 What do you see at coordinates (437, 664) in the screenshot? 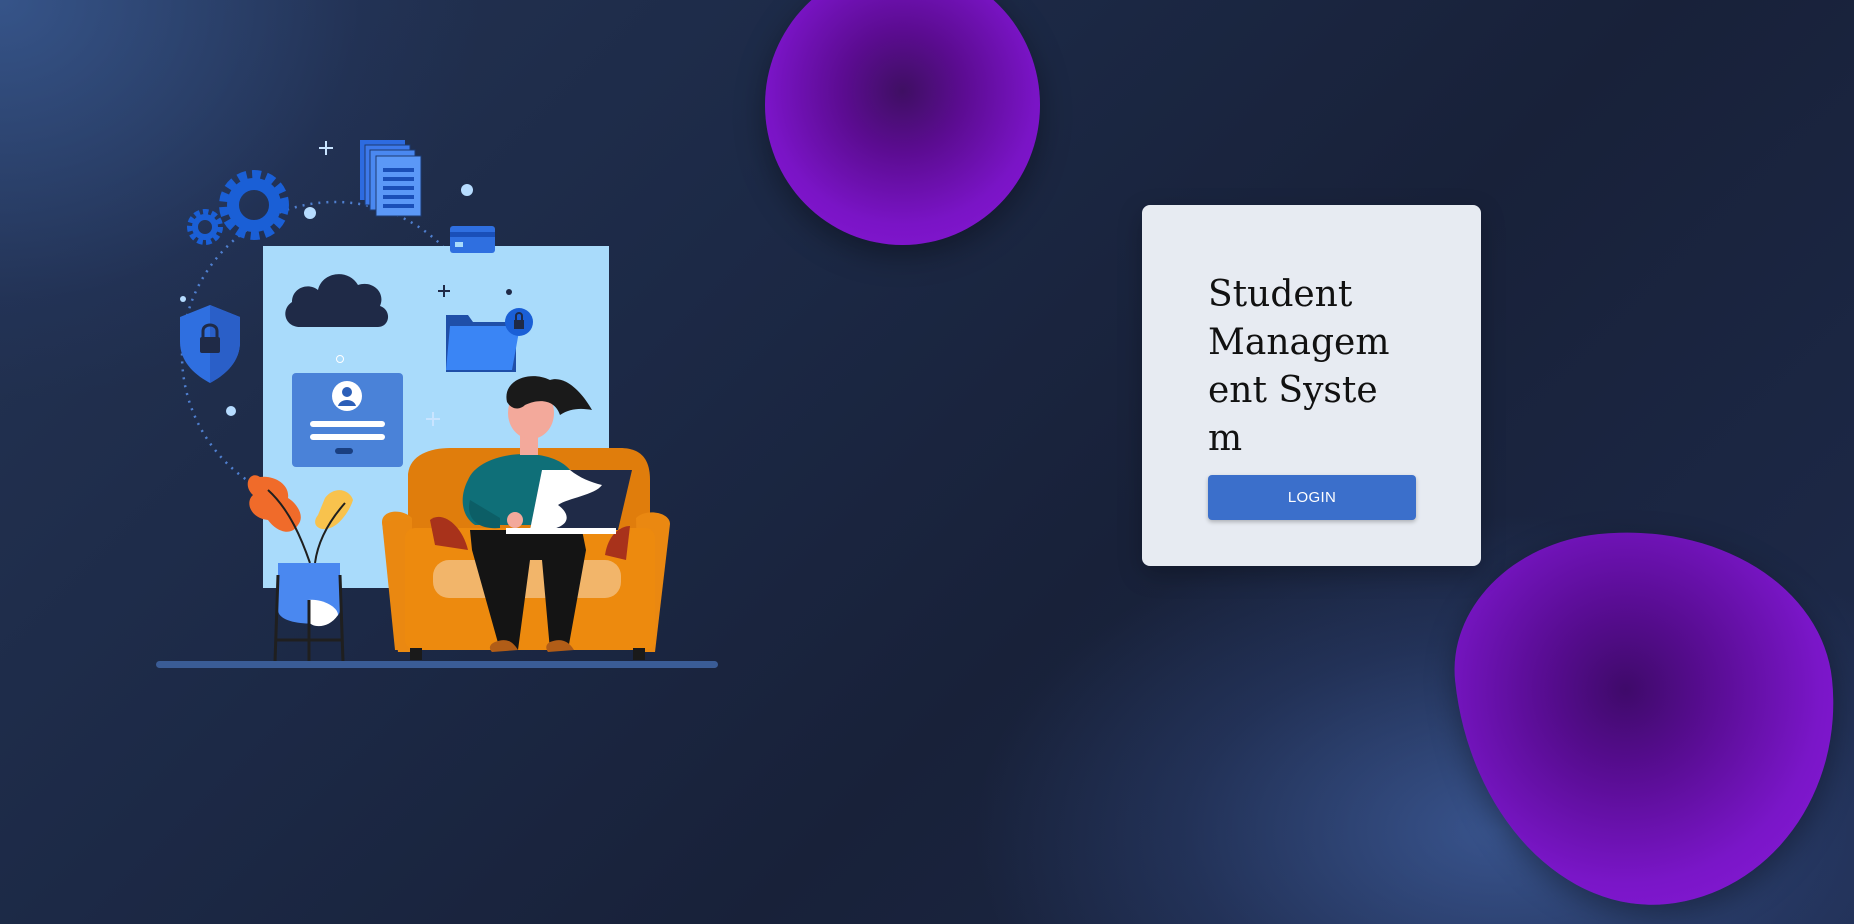
I see `floor-line` at bounding box center [437, 664].